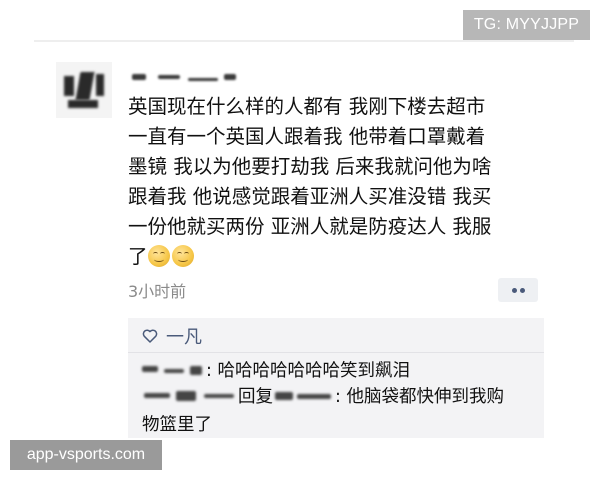 The width and height of the screenshot is (600, 480). What do you see at coordinates (336, 352) in the screenshot?
I see `panel-divider` at bounding box center [336, 352].